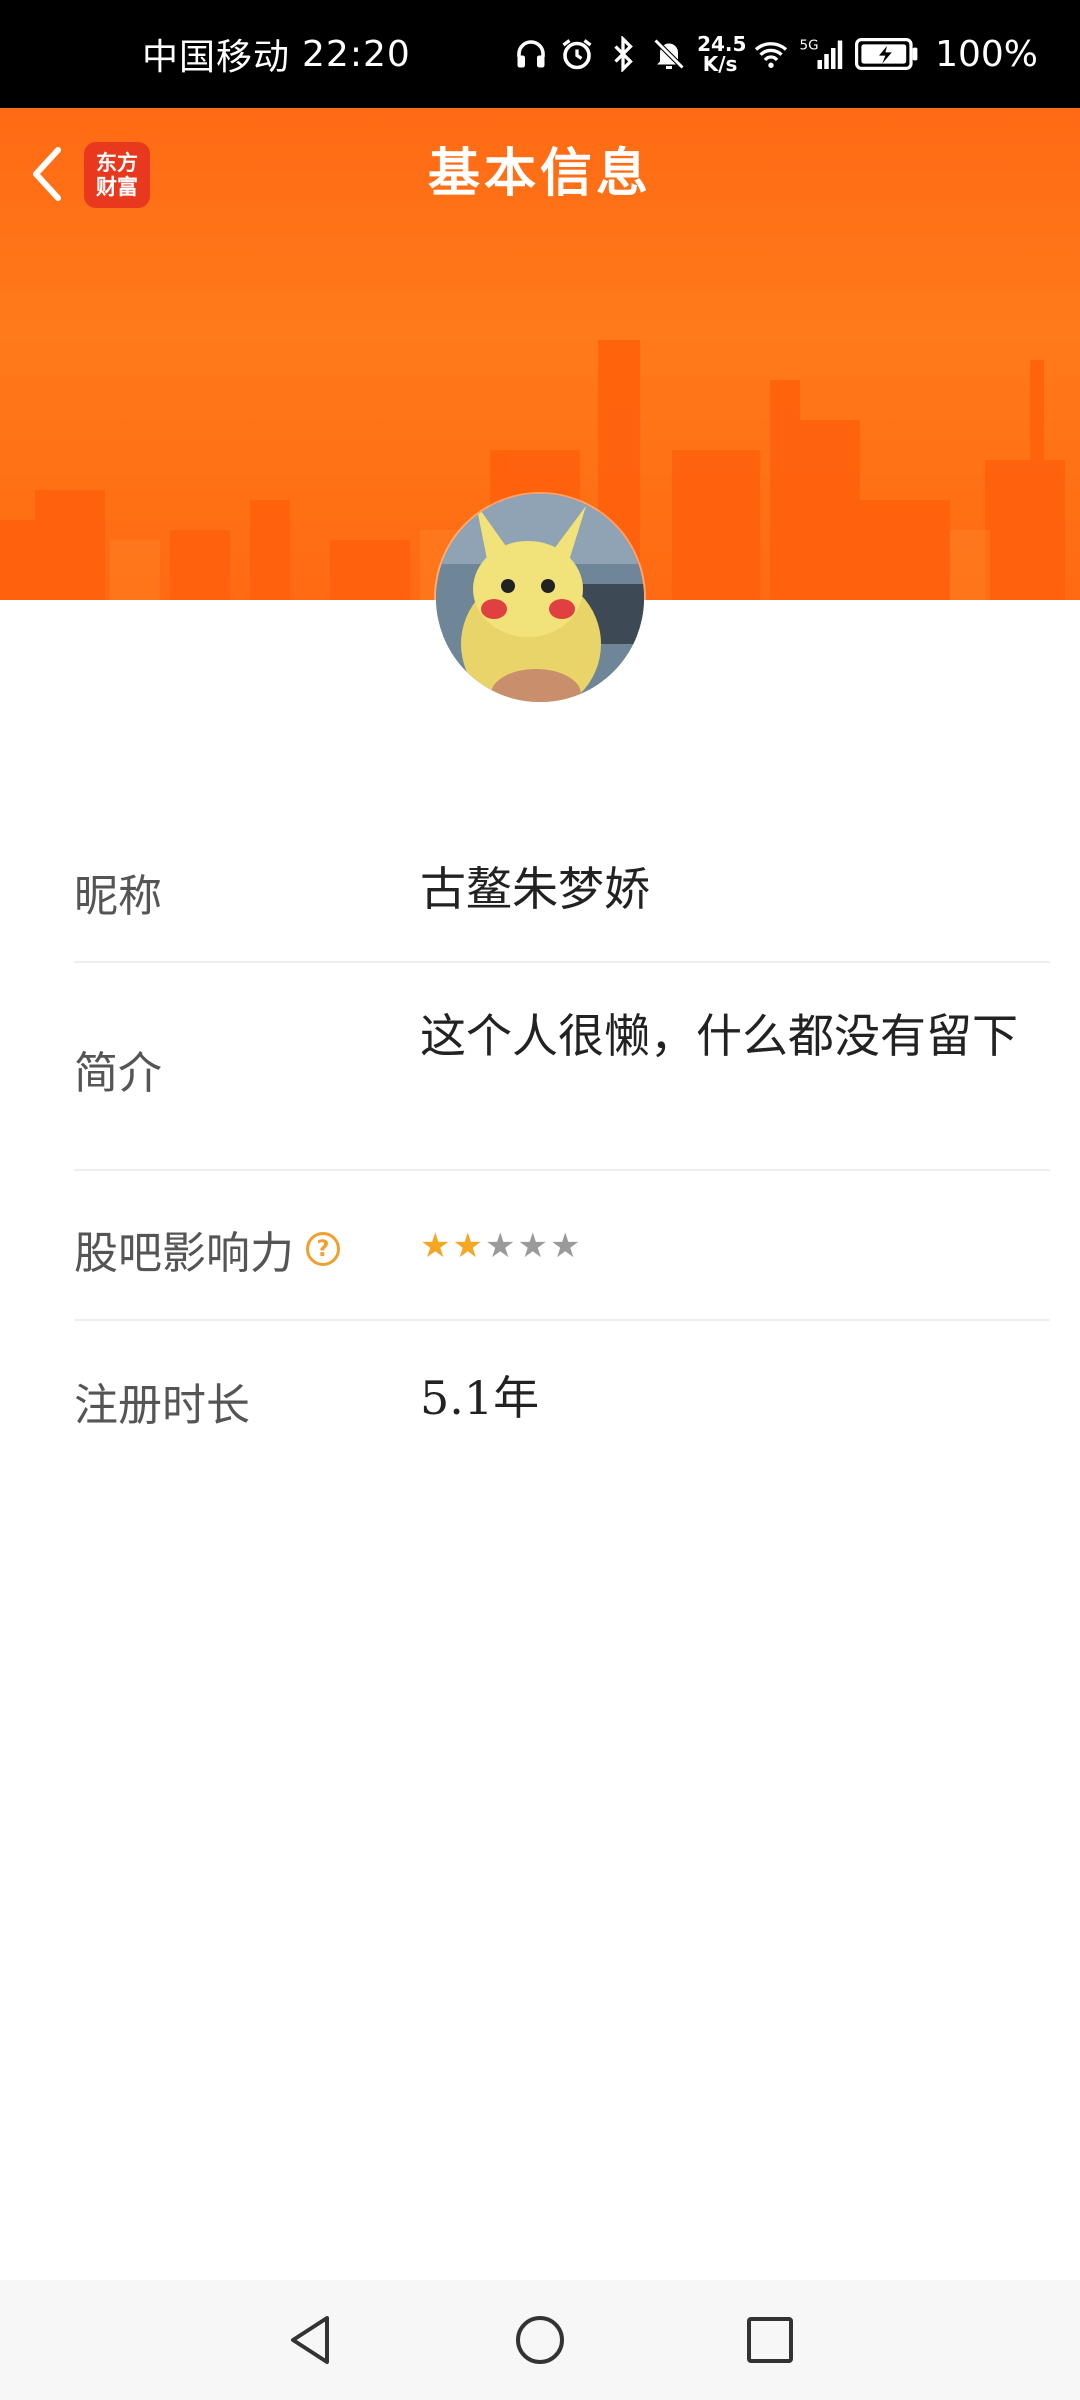  I want to click on triangle-back-icon, so click(310, 2340).